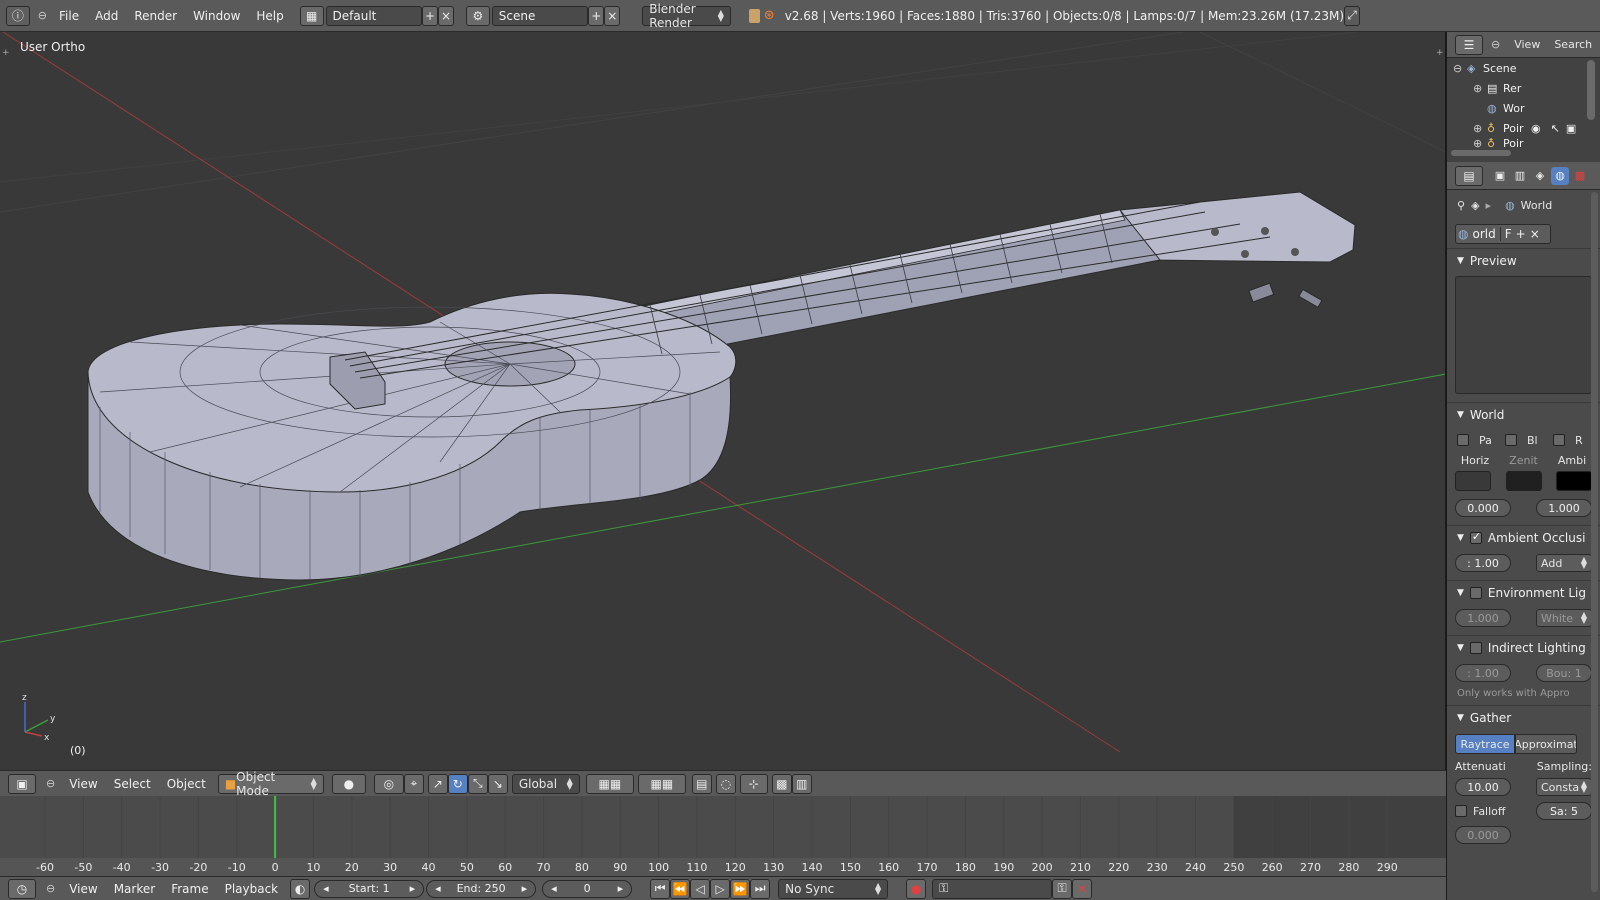 This screenshot has width=1600, height=900. I want to click on menu-add: Add, so click(106, 15).